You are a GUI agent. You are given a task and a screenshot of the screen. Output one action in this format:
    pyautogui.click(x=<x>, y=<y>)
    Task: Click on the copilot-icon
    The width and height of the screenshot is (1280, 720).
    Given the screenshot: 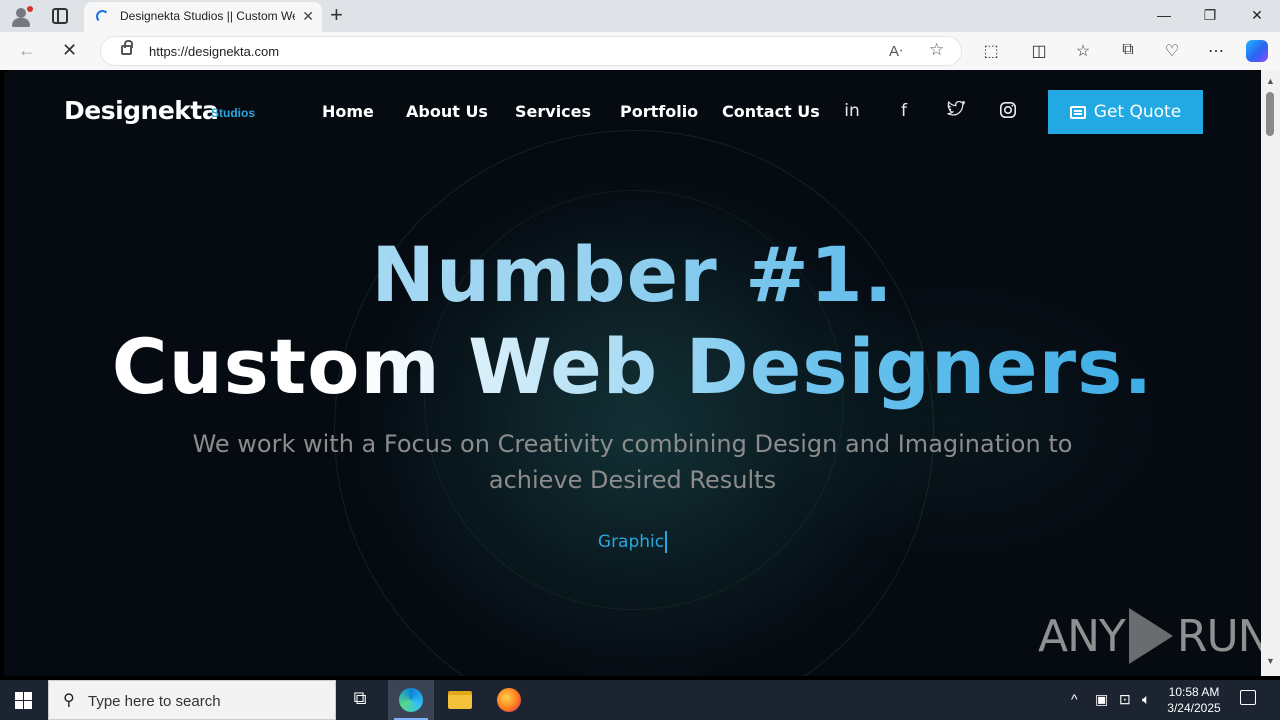 What is the action you would take?
    pyautogui.click(x=1257, y=51)
    